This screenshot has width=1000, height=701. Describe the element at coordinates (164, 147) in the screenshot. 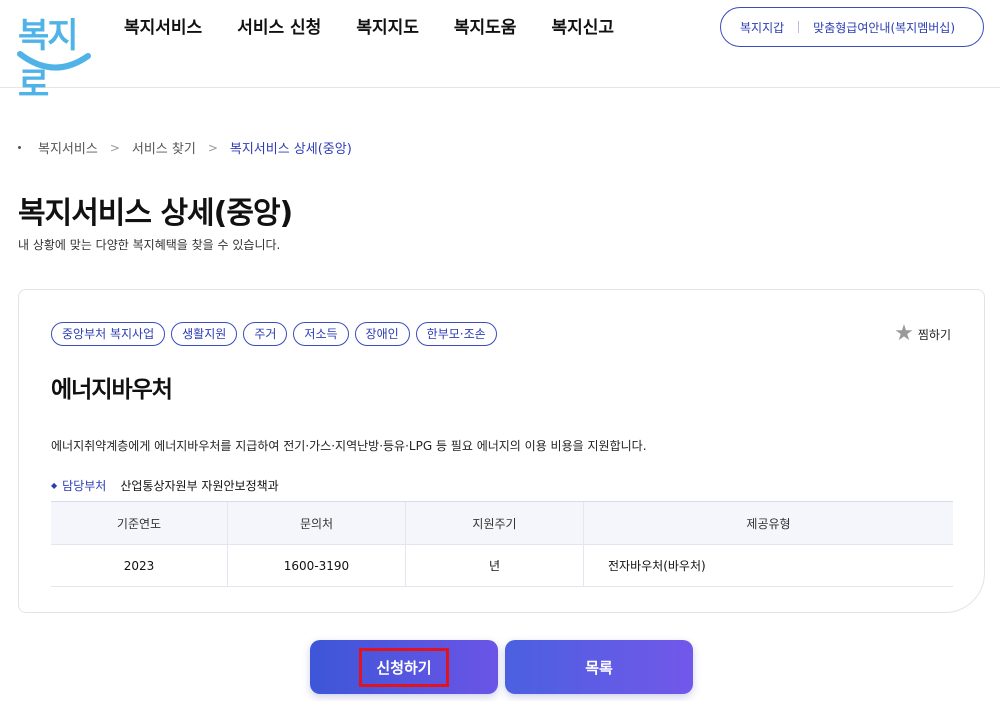

I see `breadcrumb-item-service-find: 서비스 찾기` at that location.